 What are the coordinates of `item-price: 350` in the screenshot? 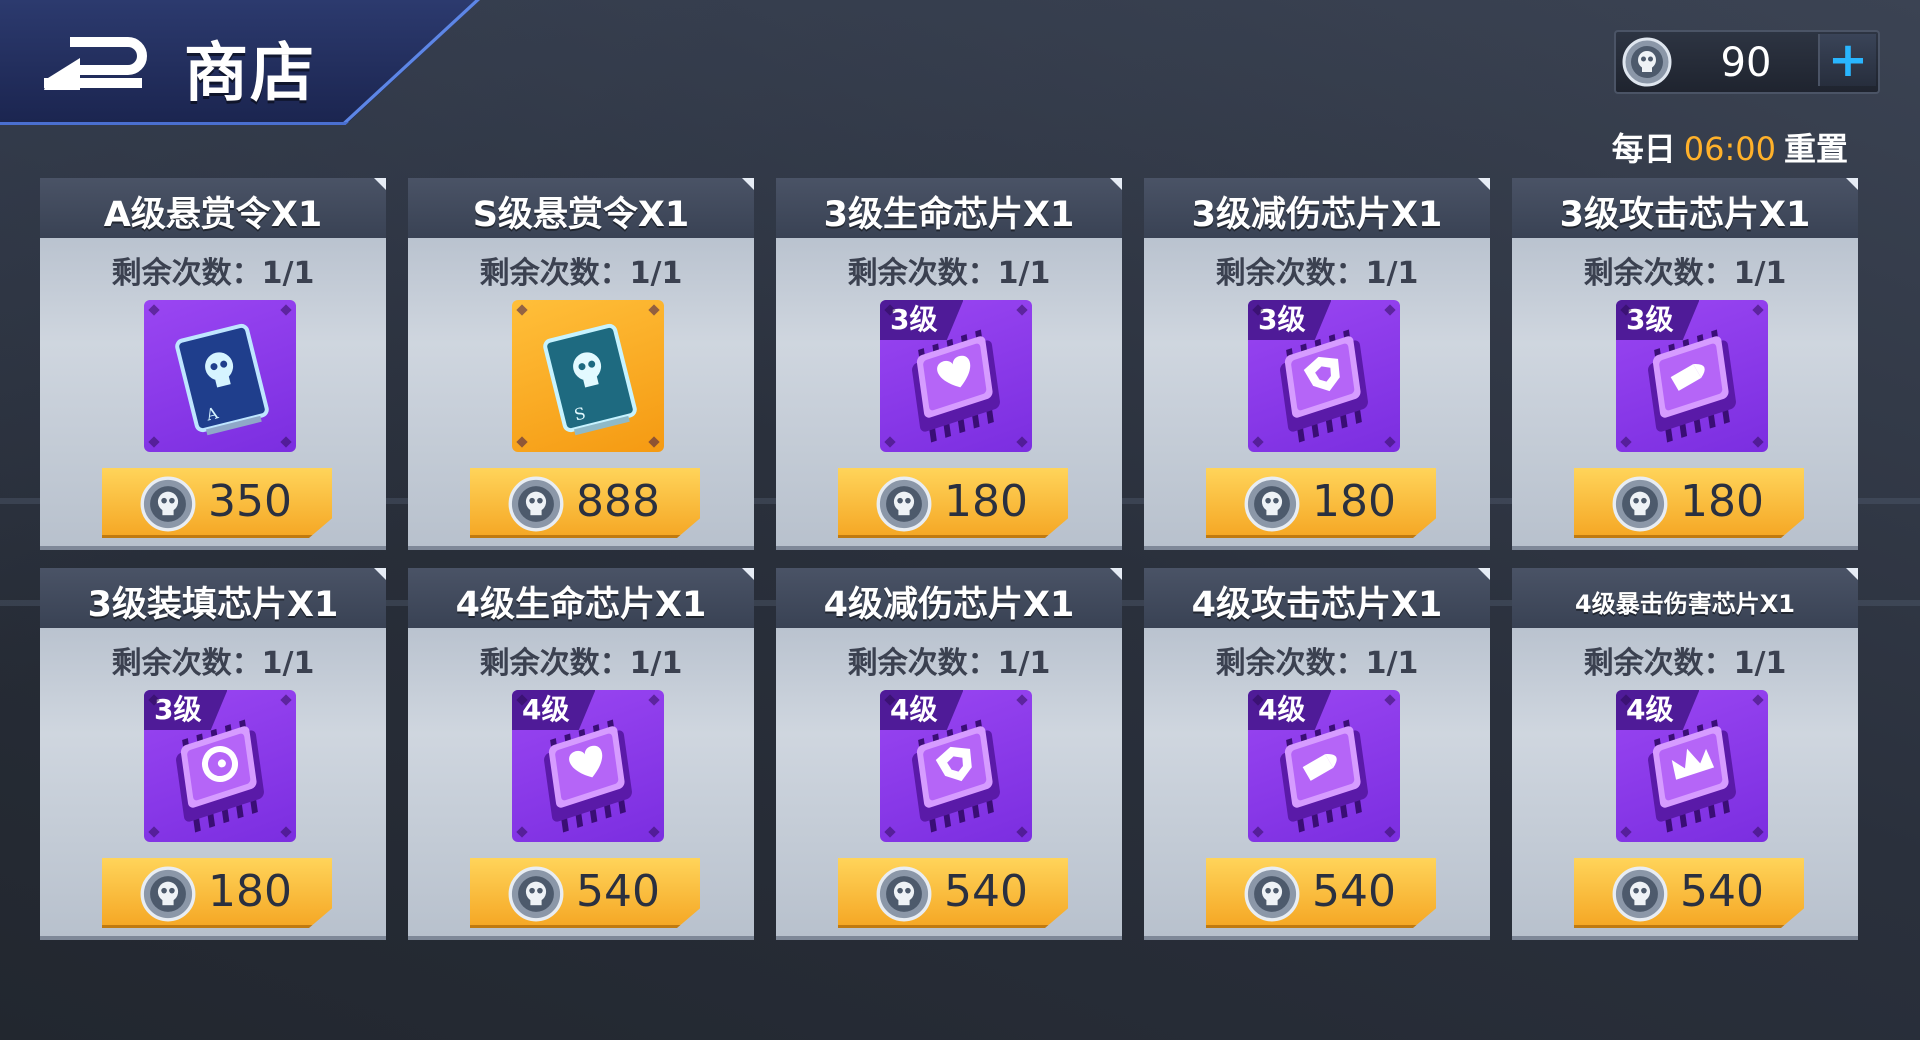 It's located at (250, 501).